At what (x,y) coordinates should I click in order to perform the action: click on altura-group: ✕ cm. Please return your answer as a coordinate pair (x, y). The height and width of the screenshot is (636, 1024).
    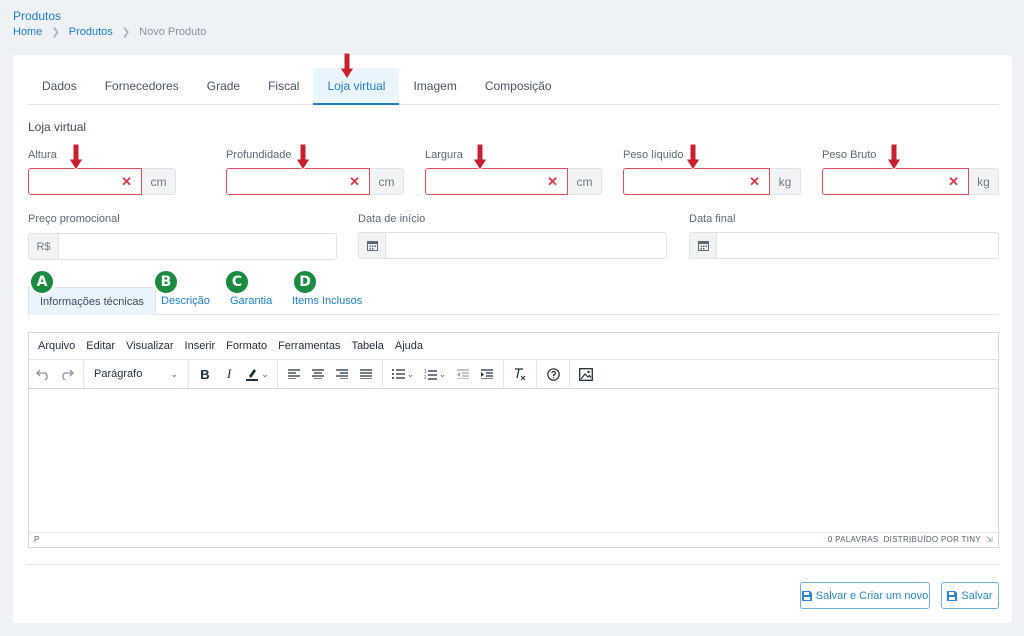
    Looking at the image, I should click on (102, 181).